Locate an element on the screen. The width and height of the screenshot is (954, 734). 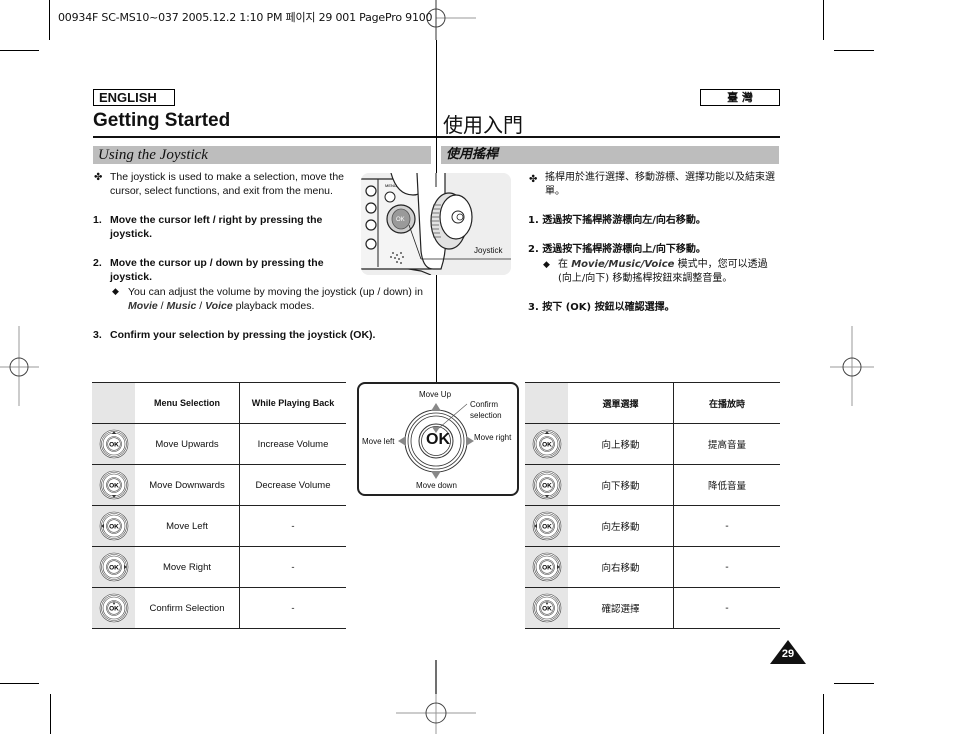
step-3-zh: 3. 按下 (OK) 按鈕以確認選擇。 is located at coordinates (653, 308).